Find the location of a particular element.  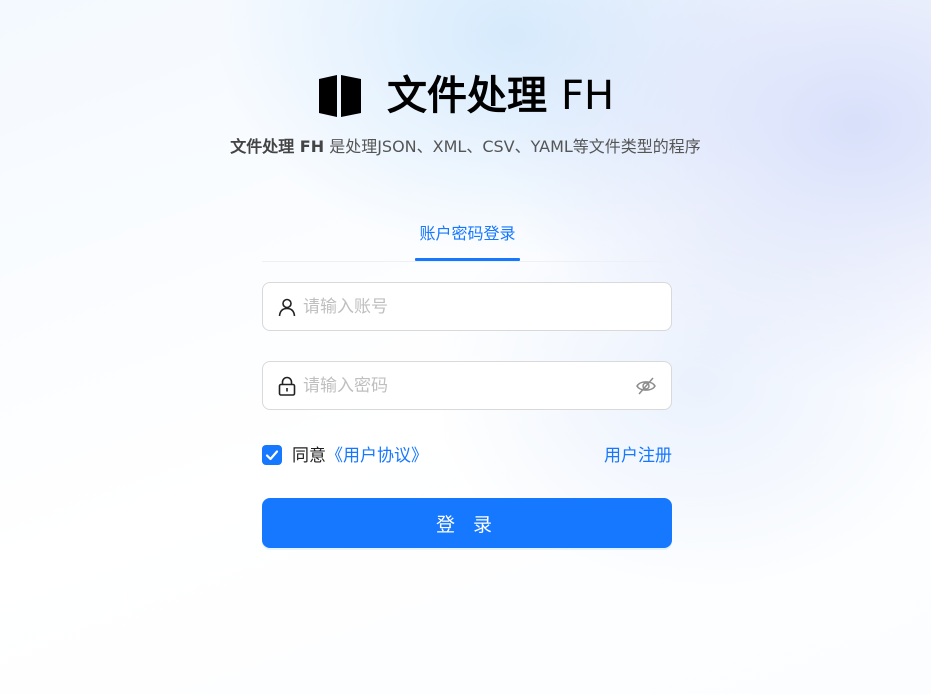

user-agreement-link: 《用户协议》 is located at coordinates (377, 456).